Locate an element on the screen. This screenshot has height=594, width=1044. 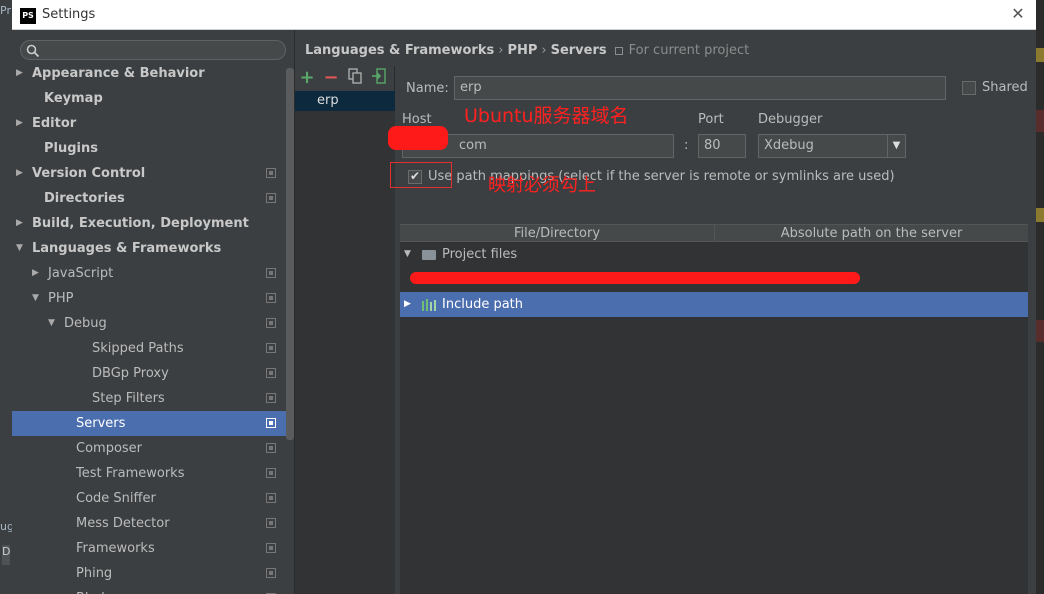
debugger-value: Xdebug is located at coordinates (789, 145).